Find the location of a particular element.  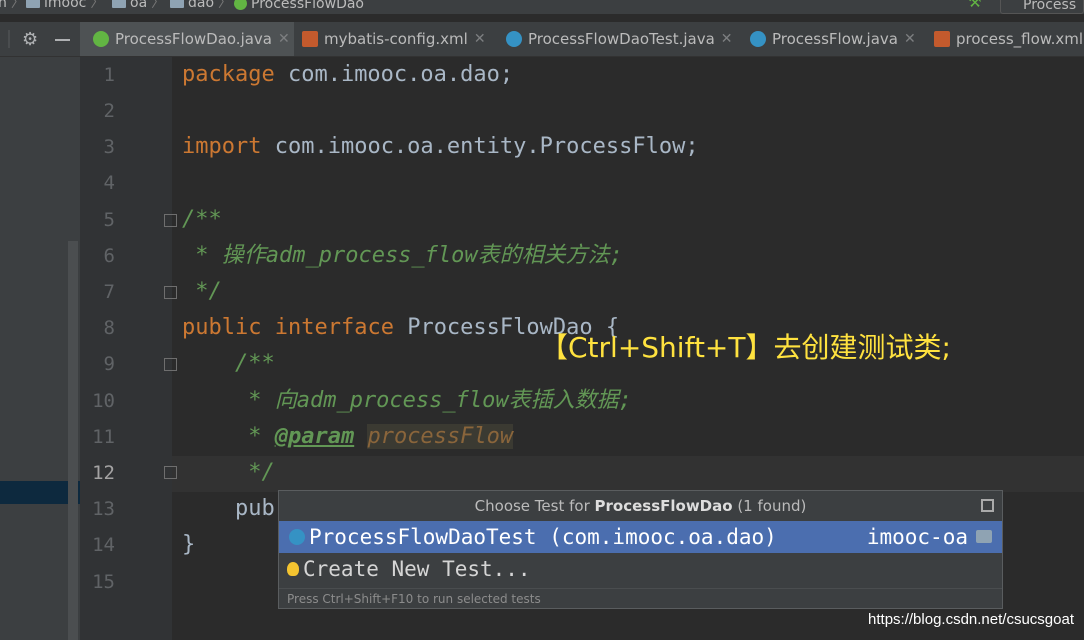

code-line-7: */ is located at coordinates (202, 292).